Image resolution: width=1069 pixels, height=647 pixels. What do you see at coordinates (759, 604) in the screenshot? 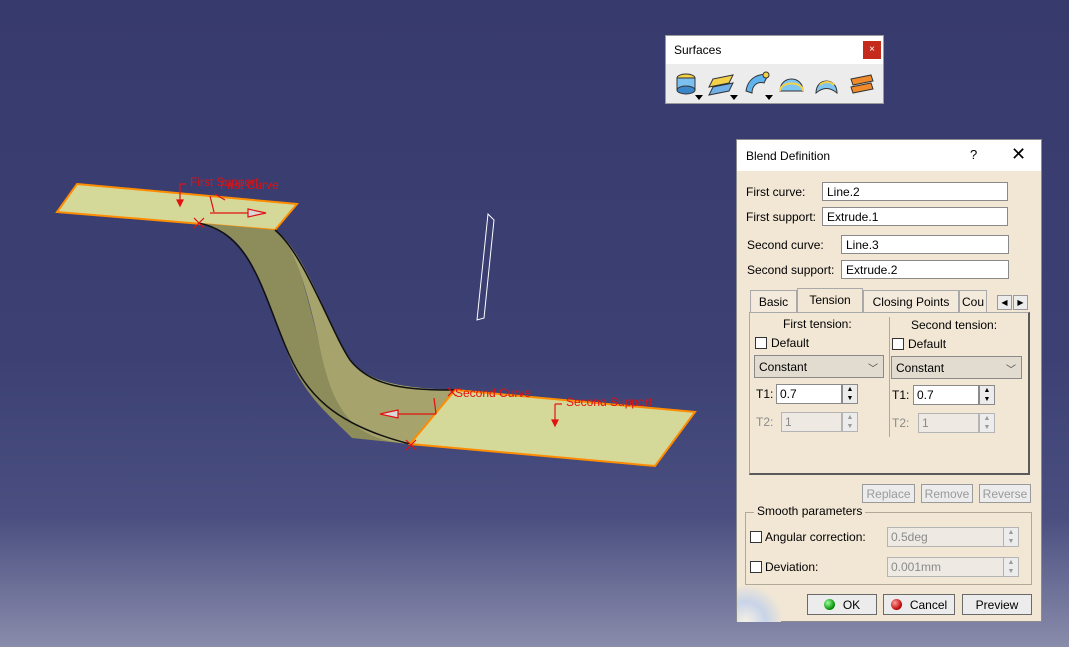
I see `app-logo` at bounding box center [759, 604].